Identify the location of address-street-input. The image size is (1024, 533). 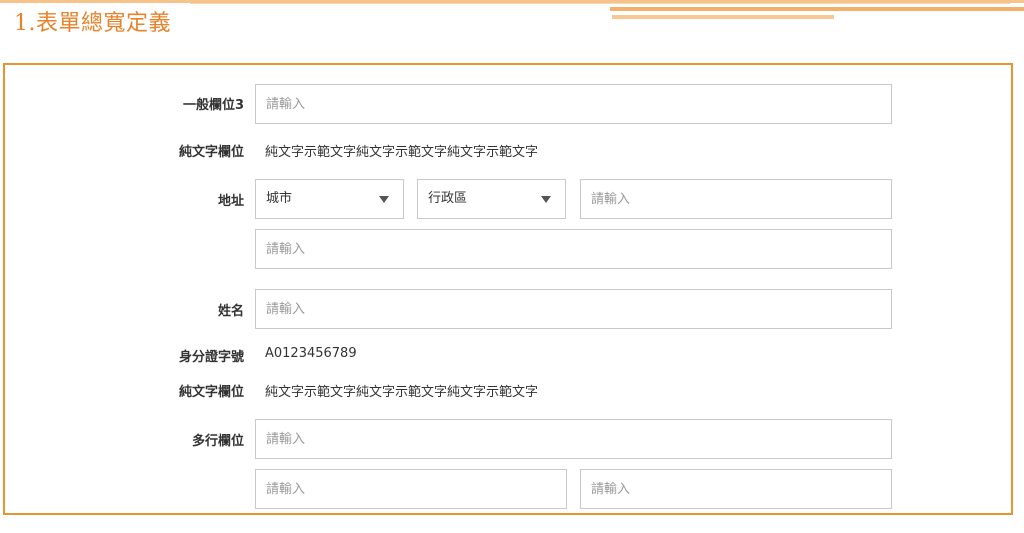
(573, 249).